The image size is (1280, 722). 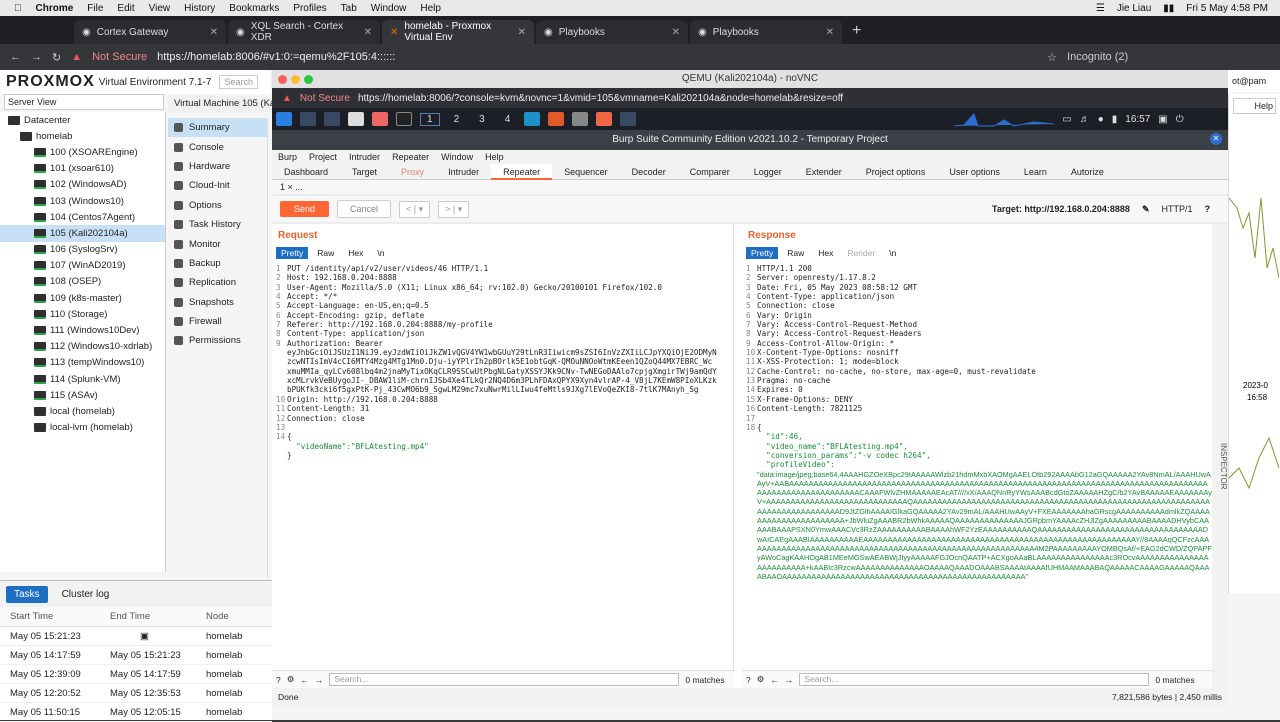 I want to click on vm-menu-permissions: Permissions, so click(x=217, y=340).